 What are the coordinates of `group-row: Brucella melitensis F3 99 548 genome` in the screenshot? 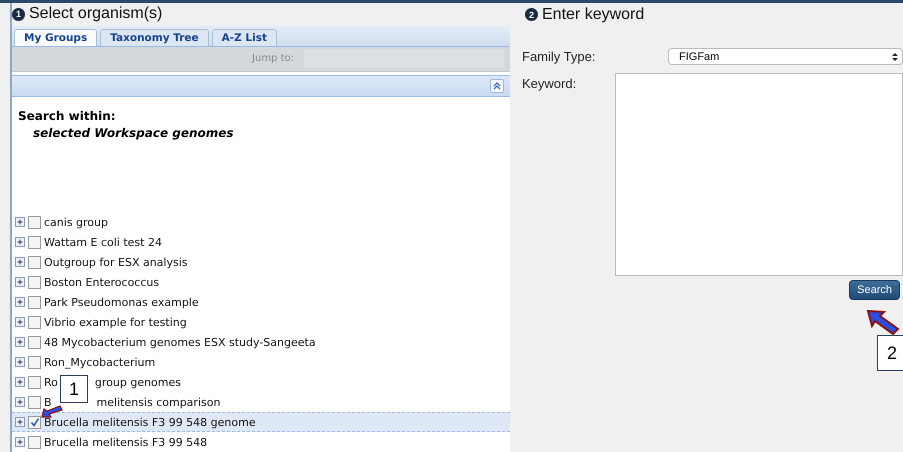 It's located at (261, 422).